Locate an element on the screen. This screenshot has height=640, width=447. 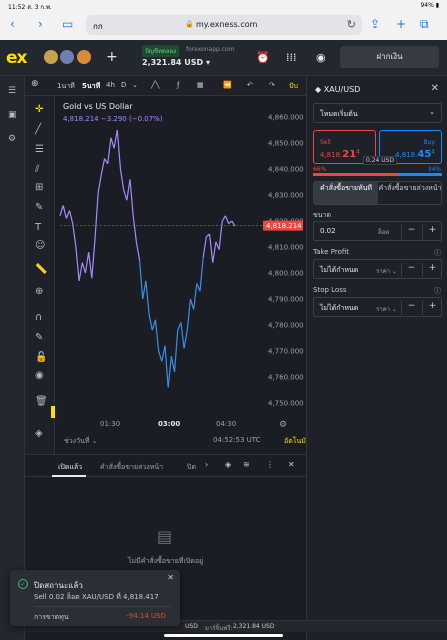
stop-loss-minus-button: − is located at coordinates (411, 308).